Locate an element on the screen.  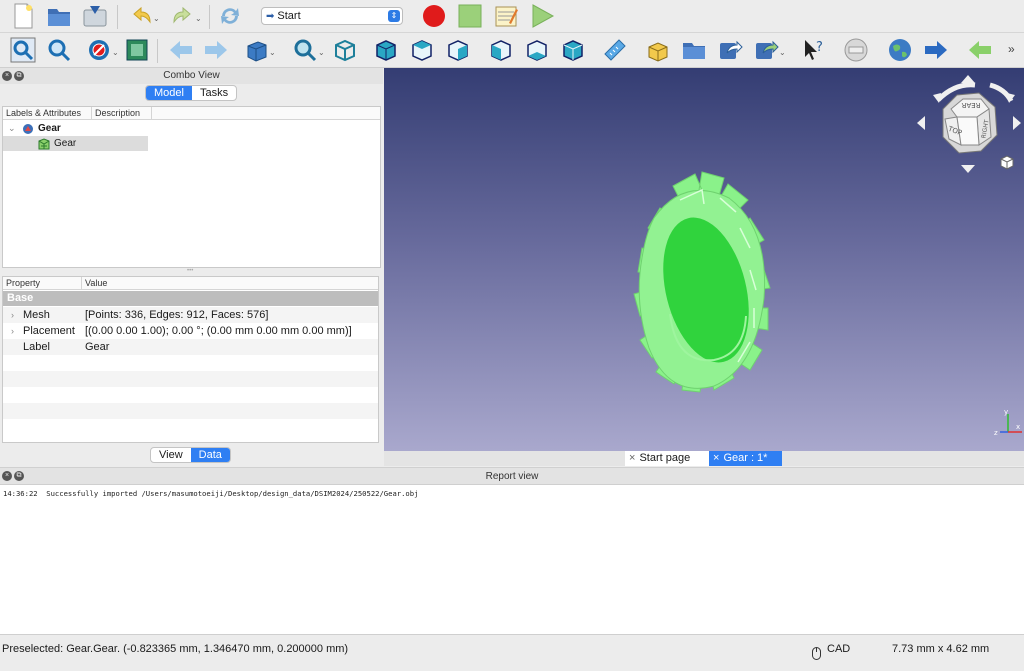
arrow-right-icon: ➡ is located at coordinates (270, 16).